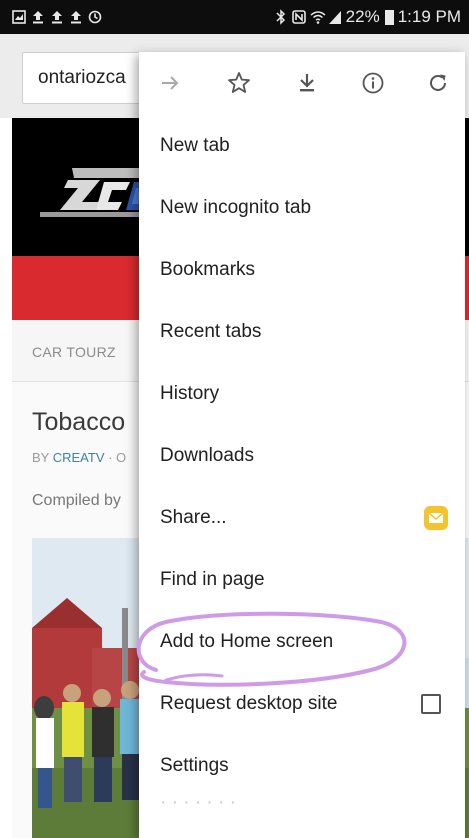  What do you see at coordinates (74, 352) in the screenshot?
I see `nav-item-car-tourz: CAR TOURZ` at bounding box center [74, 352].